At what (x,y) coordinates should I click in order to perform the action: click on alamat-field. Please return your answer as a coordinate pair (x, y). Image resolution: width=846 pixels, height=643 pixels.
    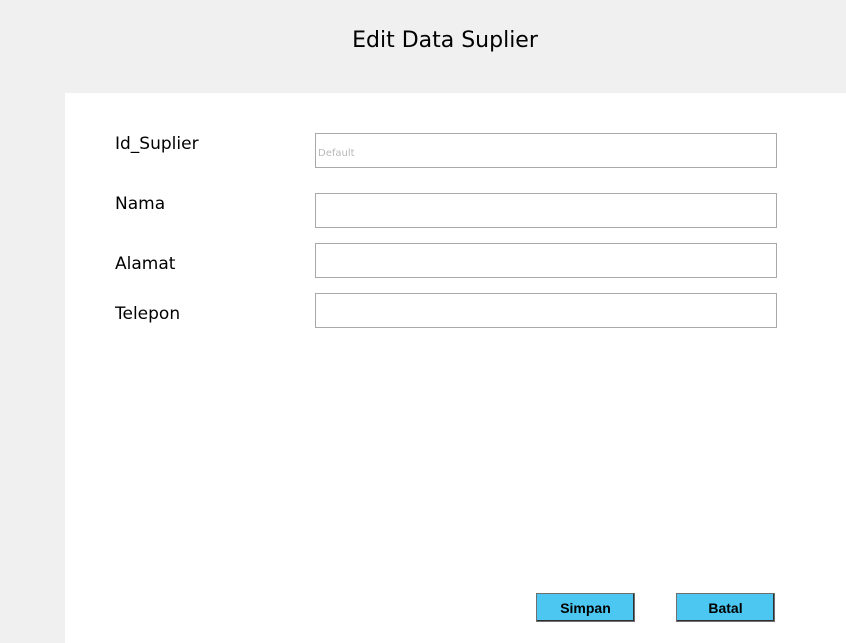
    Looking at the image, I should click on (546, 260).